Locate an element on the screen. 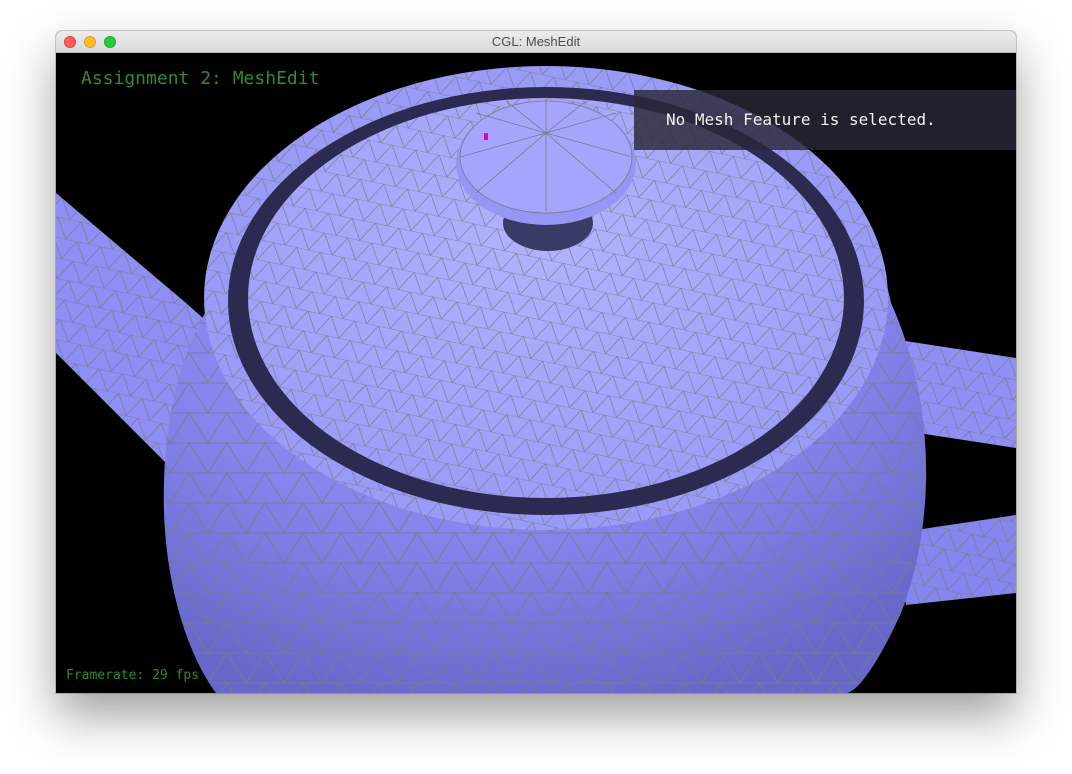 Image resolution: width=1072 pixels, height=774 pixels. window-title: CGL: MeshEdit is located at coordinates (536, 41).